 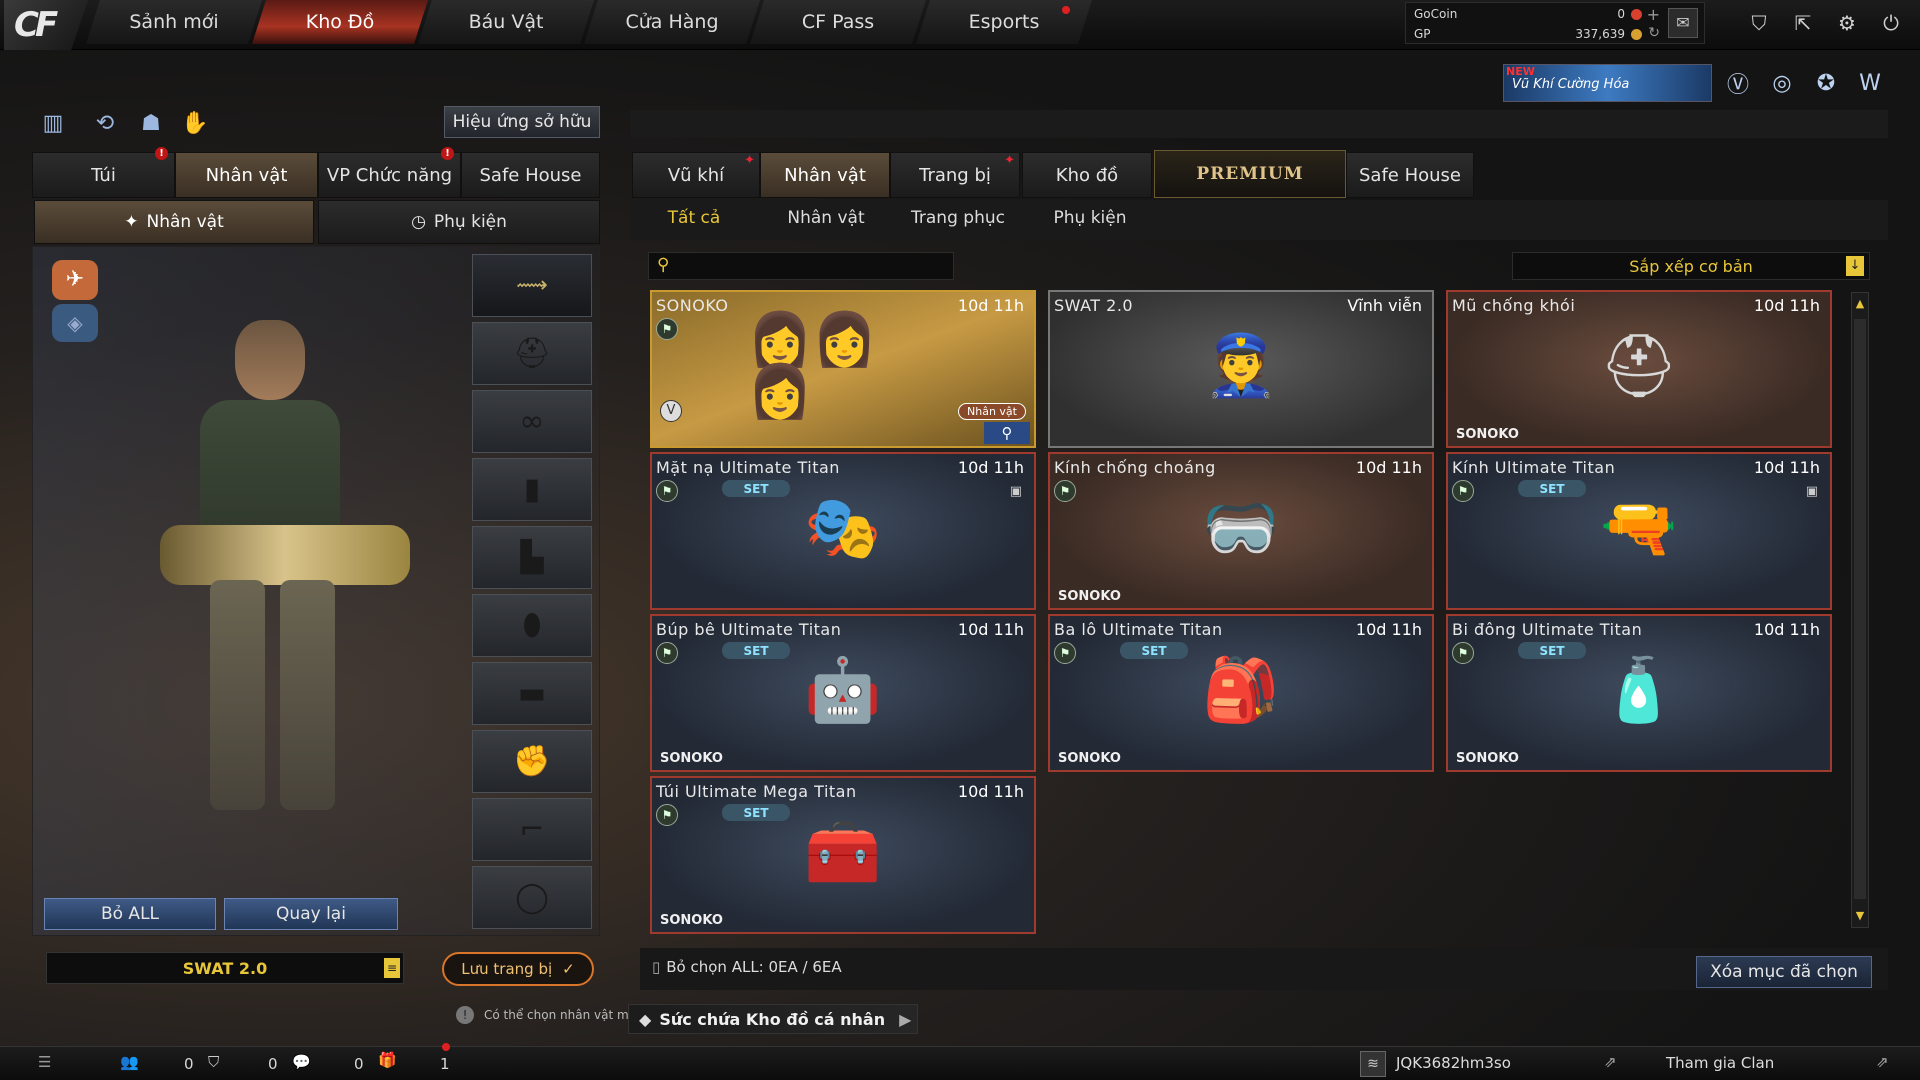 I want to click on gift-icon: 🎁, so click(x=387, y=1060).